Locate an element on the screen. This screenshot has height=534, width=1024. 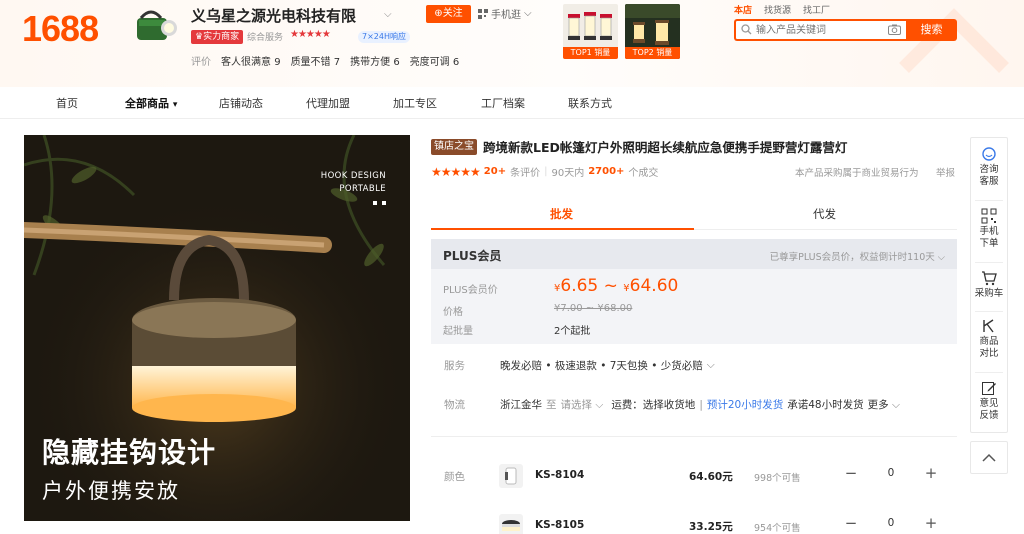
product-rating-row: ★★★★★ 20+ 条评价 | 90天内 2700+ 个成交 is located at coordinates (544, 172).